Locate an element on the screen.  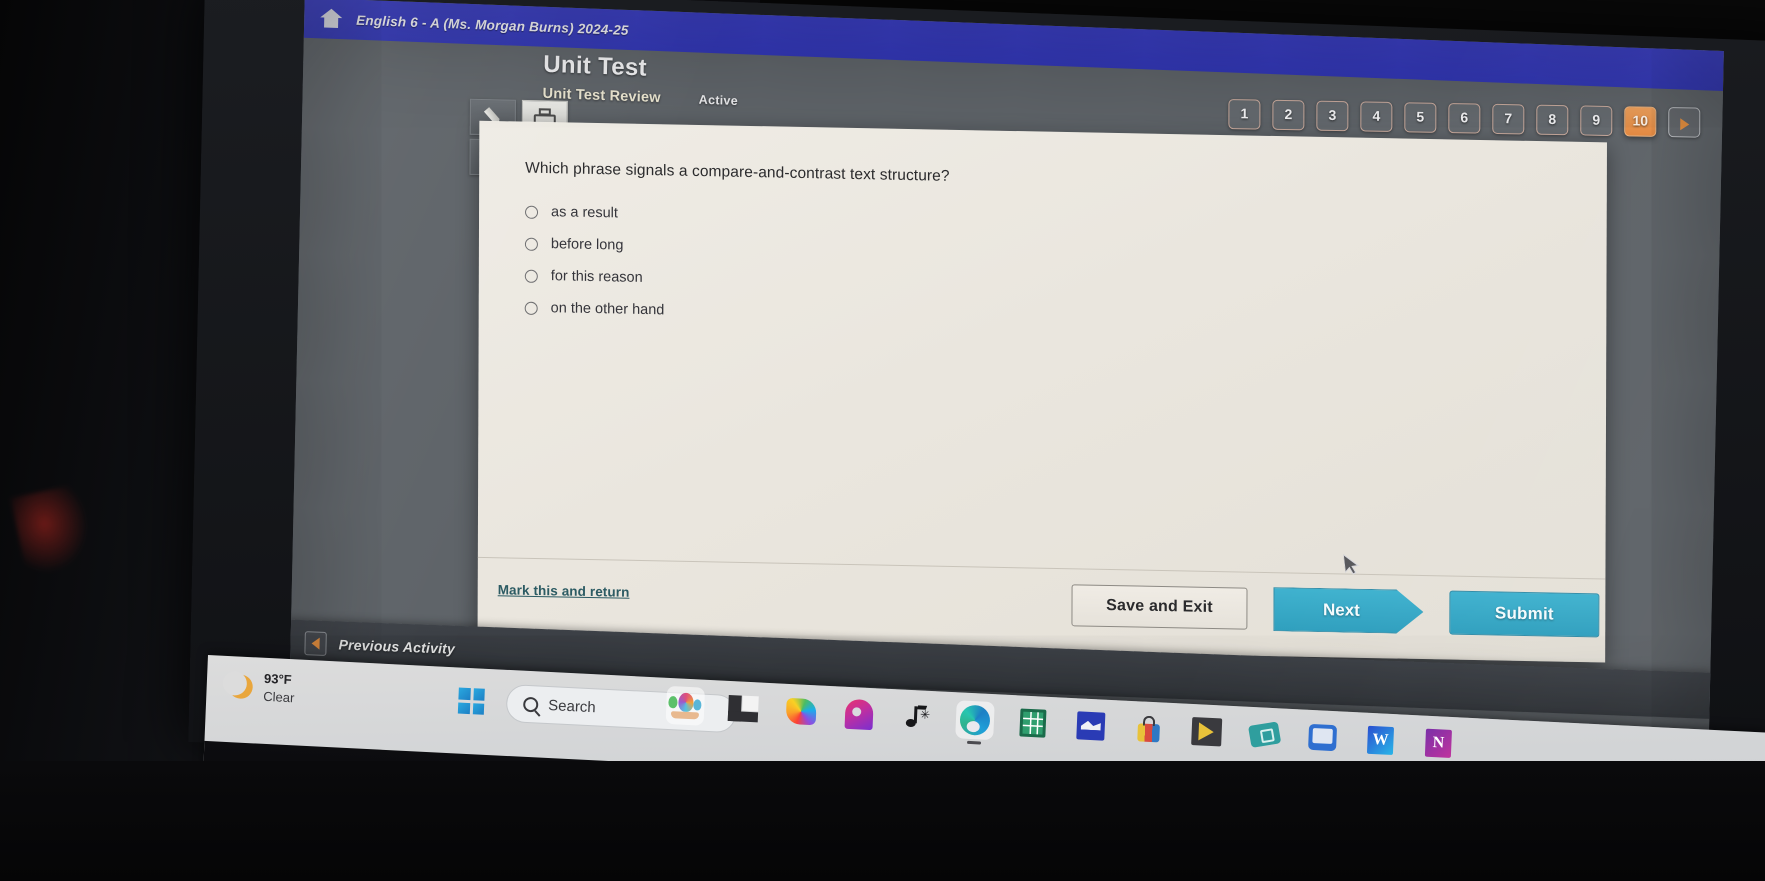
answer-option: on the other hand is located at coordinates (1042, 318).